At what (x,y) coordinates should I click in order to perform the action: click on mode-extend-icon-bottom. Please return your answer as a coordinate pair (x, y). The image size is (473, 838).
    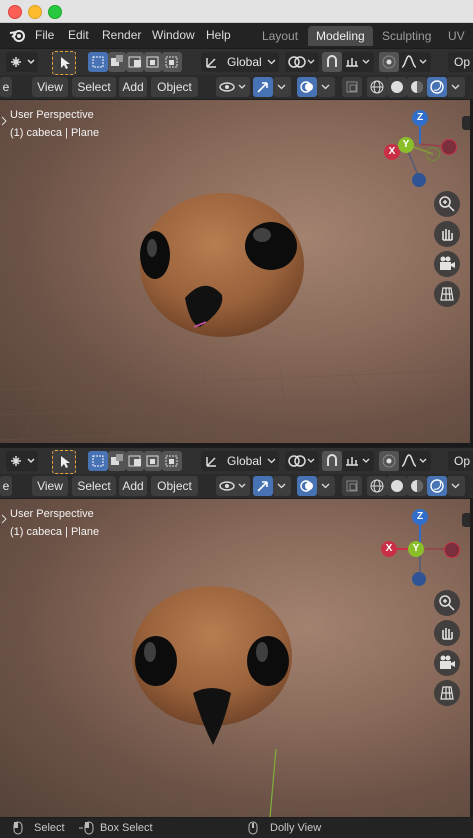
    Looking at the image, I should click on (117, 461).